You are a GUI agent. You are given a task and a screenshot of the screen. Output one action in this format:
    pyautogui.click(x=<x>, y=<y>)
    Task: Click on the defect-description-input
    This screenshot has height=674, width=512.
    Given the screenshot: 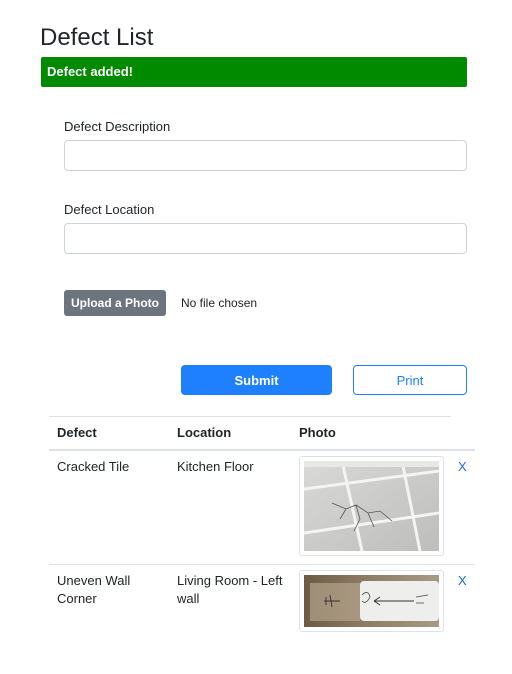 What is the action you would take?
    pyautogui.click(x=265, y=155)
    